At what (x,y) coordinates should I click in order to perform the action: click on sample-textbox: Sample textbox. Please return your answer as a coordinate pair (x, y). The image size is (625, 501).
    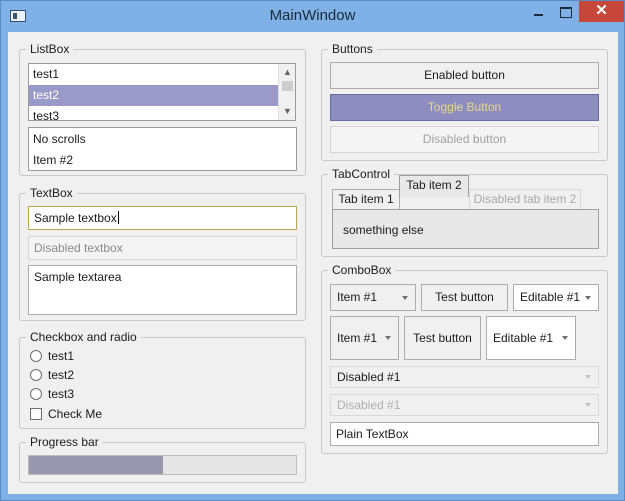
    Looking at the image, I should click on (162, 218).